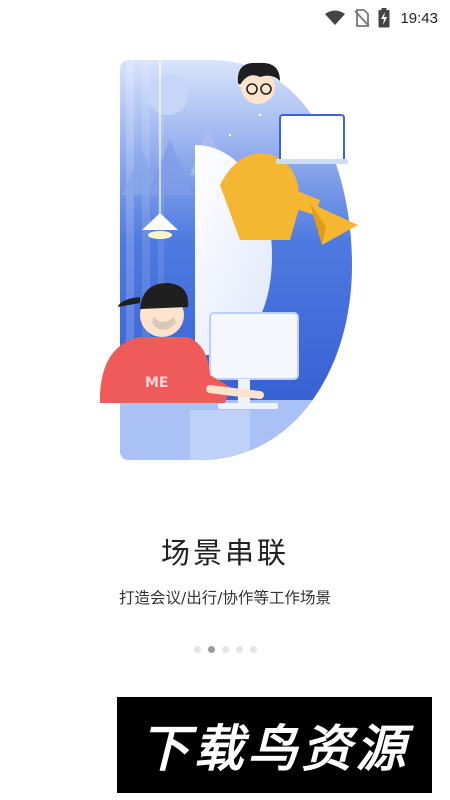 This screenshot has height=800, width=450. I want to click on watermark-banner: 下载鸟资源, so click(274, 745).